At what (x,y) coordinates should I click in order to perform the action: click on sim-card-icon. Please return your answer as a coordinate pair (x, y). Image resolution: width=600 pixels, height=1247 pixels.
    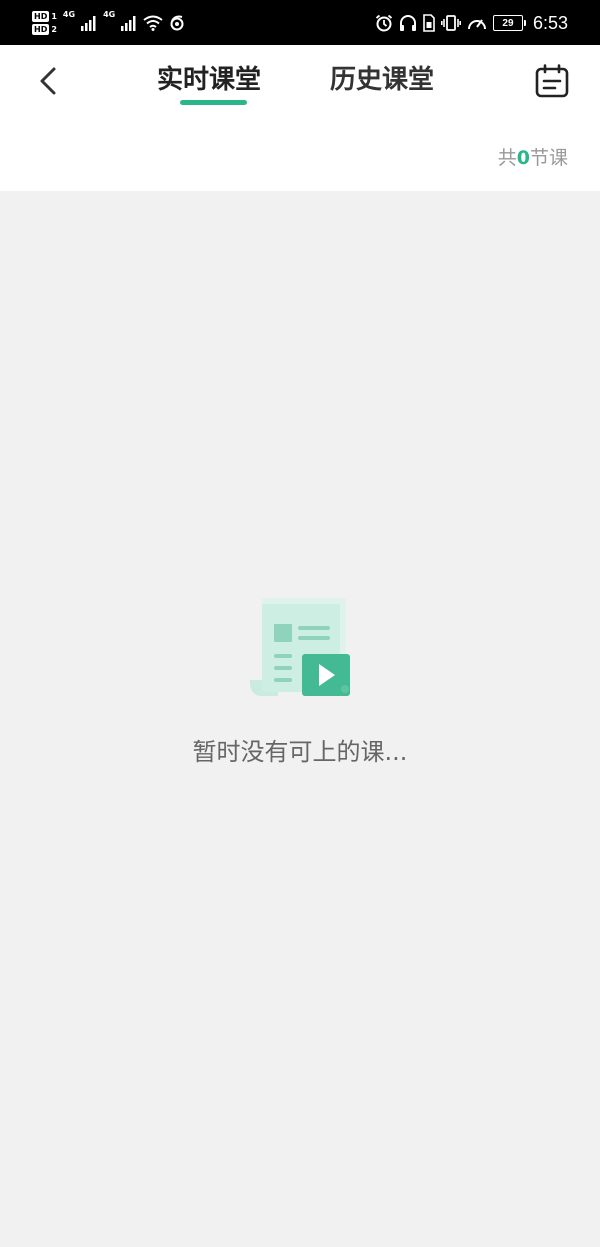
    Looking at the image, I should click on (429, 23).